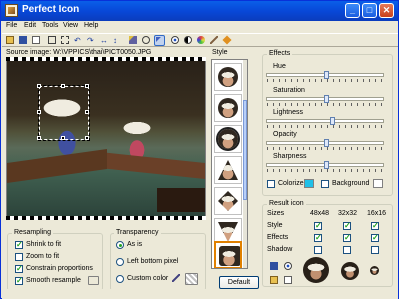  What do you see at coordinates (271, 184) in the screenshot?
I see `colorize-checkbox` at bounding box center [271, 184].